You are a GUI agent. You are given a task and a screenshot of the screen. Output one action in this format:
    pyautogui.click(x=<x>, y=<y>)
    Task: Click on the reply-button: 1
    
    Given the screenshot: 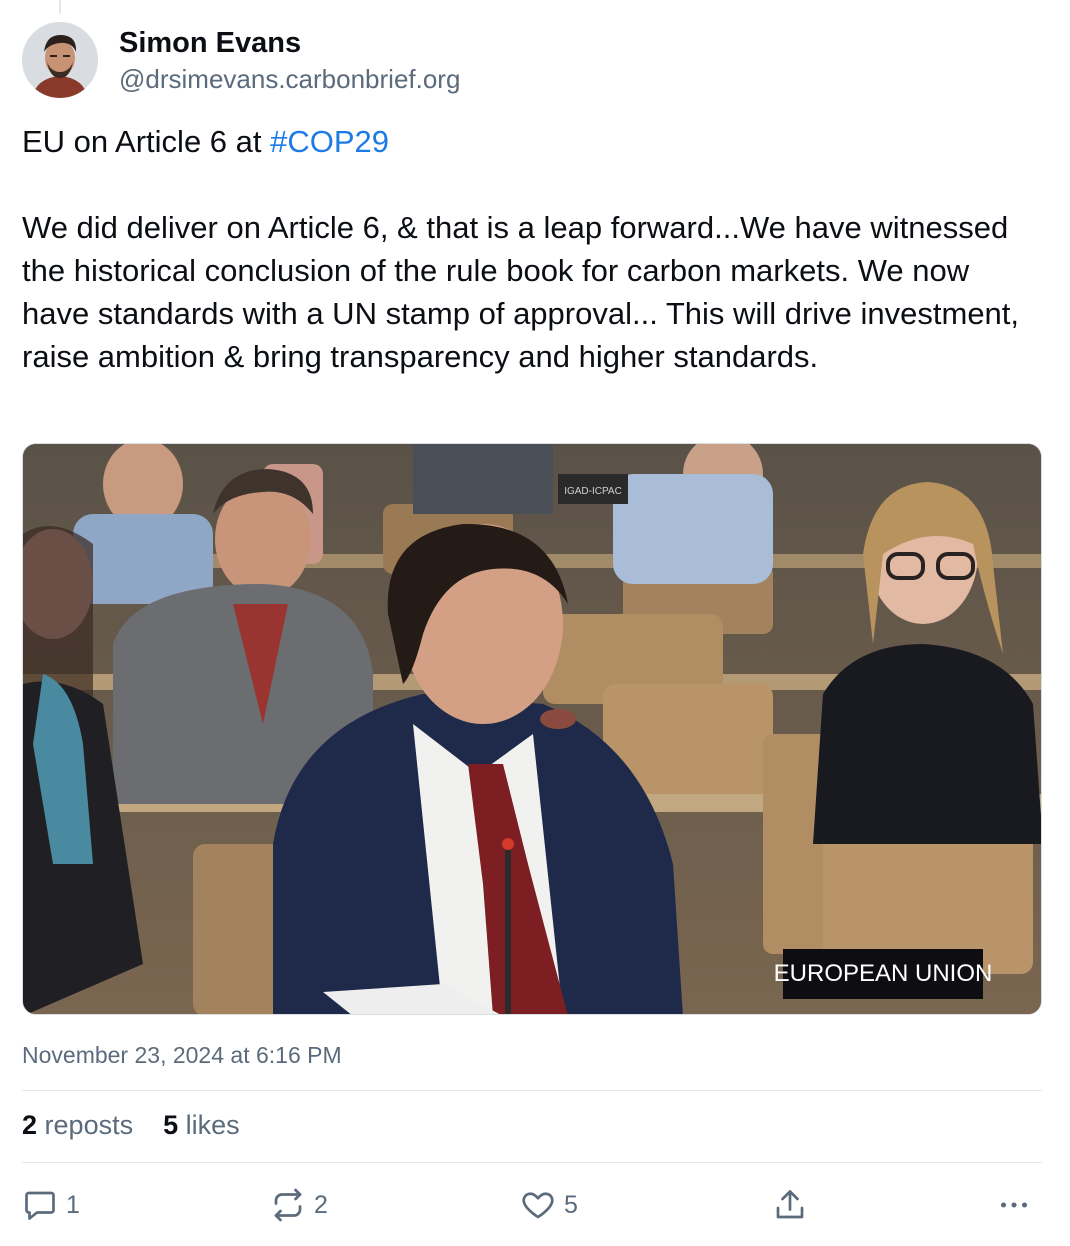 What is the action you would take?
    pyautogui.click(x=51, y=1205)
    